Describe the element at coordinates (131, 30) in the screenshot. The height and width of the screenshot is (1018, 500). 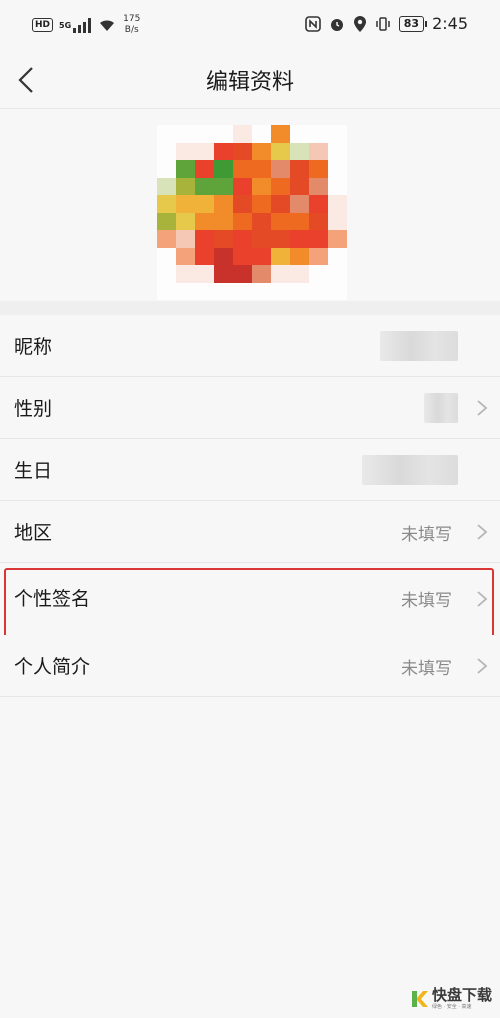
I see `net-speed-unit: B/s` at that location.